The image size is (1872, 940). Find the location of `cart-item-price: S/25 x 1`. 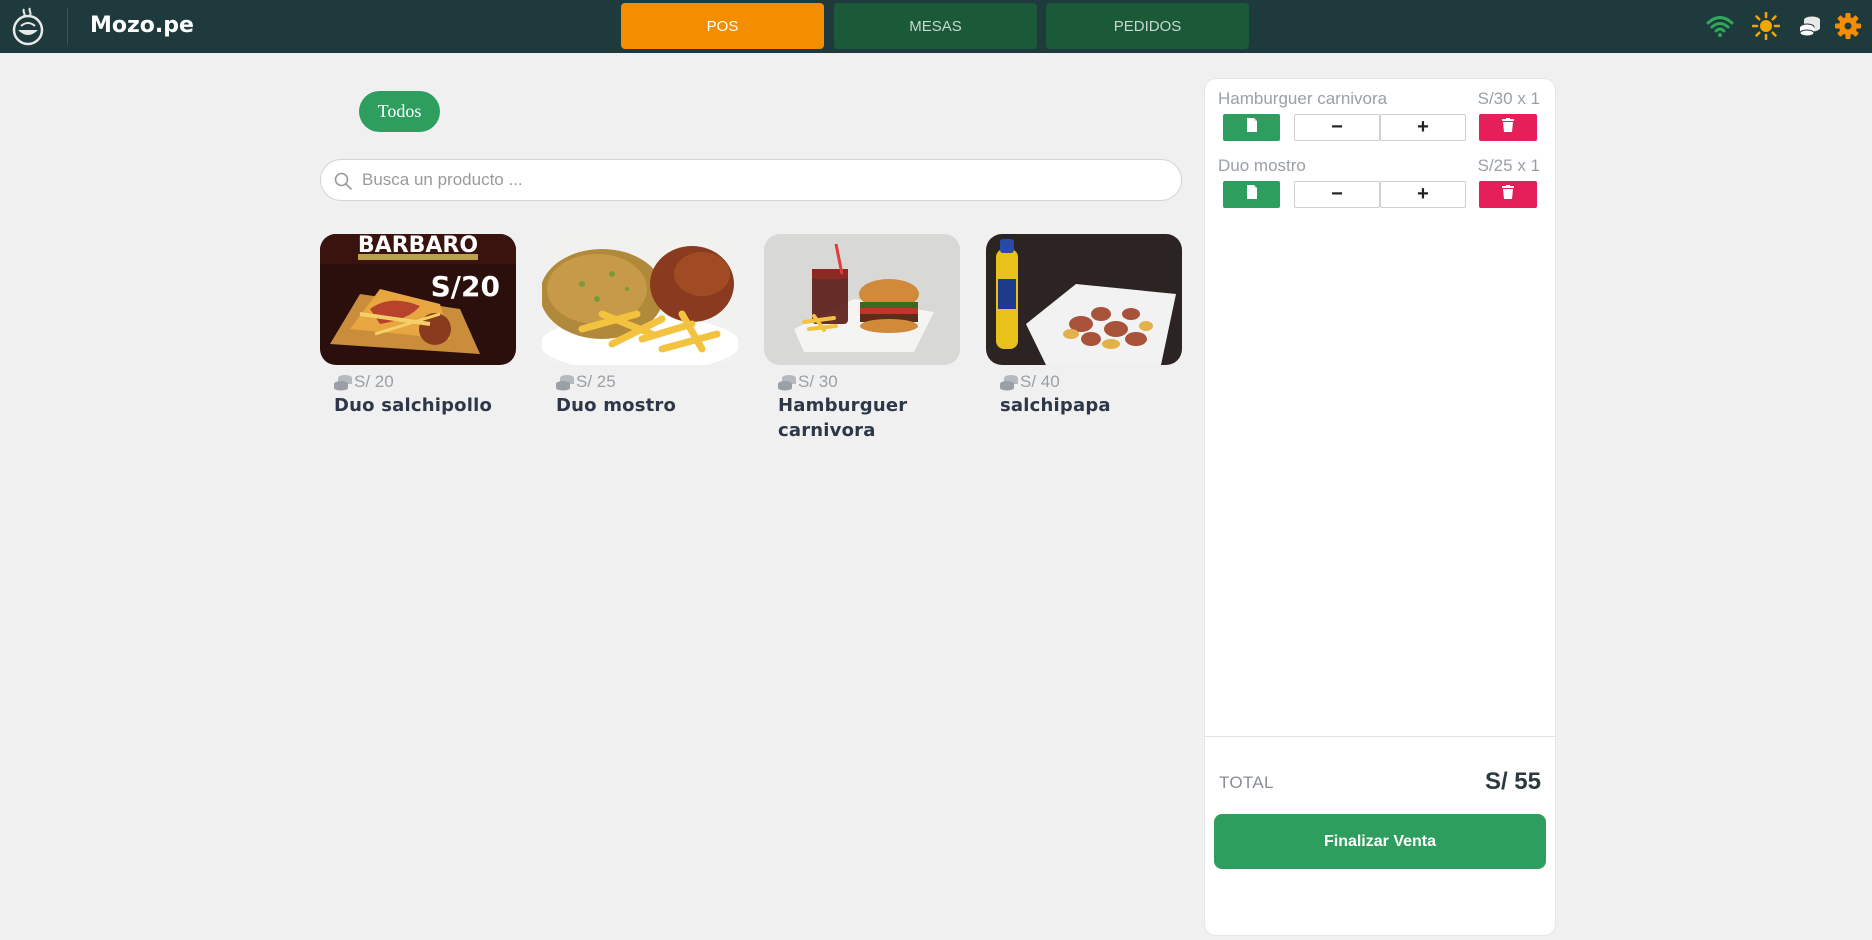

cart-item-price: S/25 x 1 is located at coordinates (1508, 165).